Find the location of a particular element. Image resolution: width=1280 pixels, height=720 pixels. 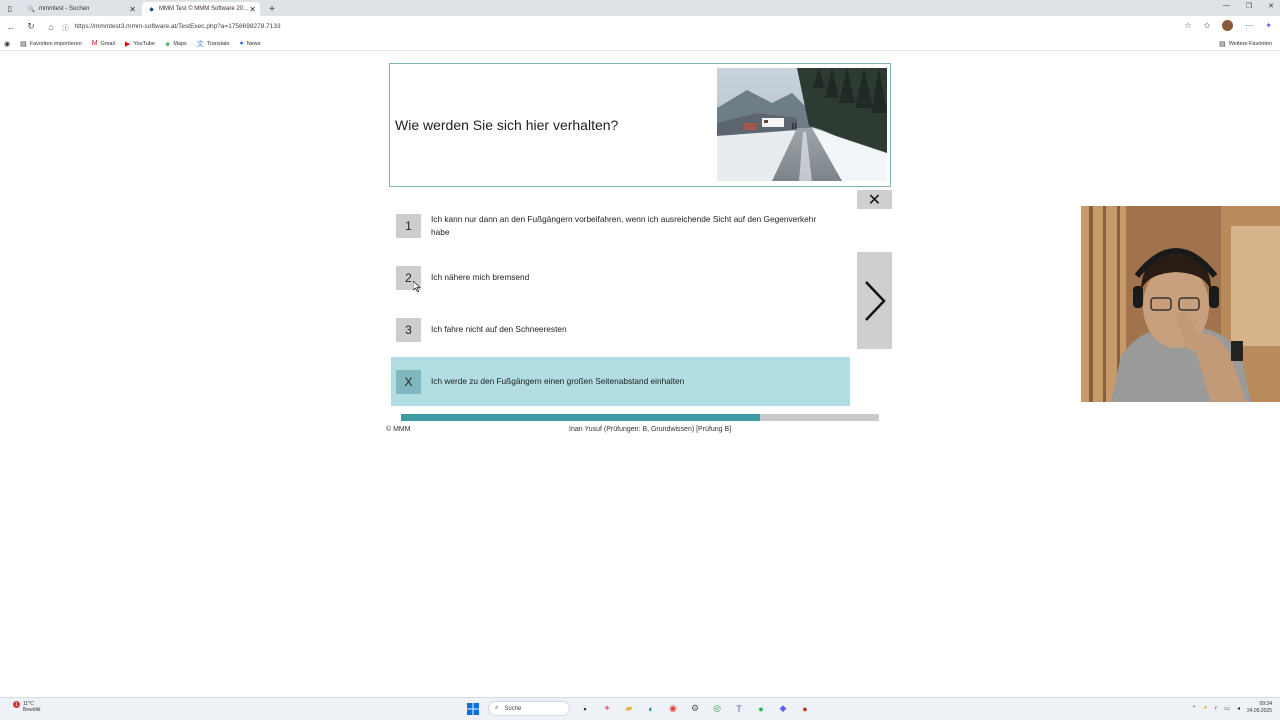

question-image is located at coordinates (802, 124).